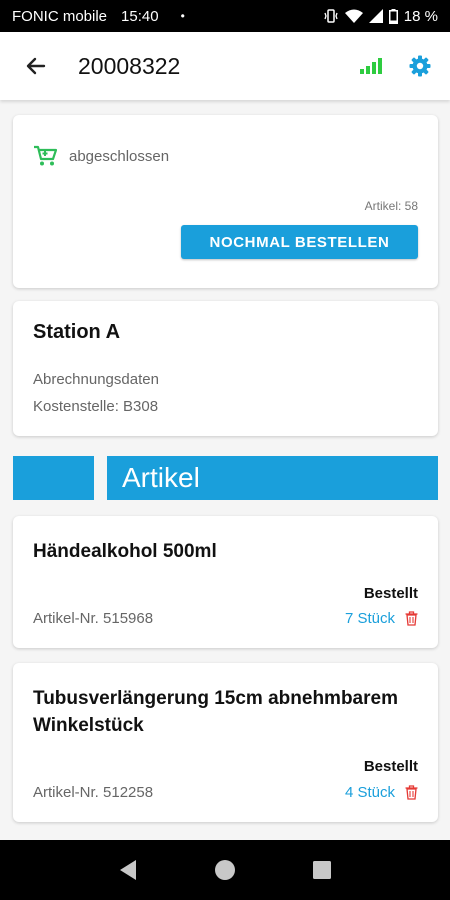 The width and height of the screenshot is (450, 900). I want to click on item-article-number: Artikel-Nr. 515968, so click(93, 618).